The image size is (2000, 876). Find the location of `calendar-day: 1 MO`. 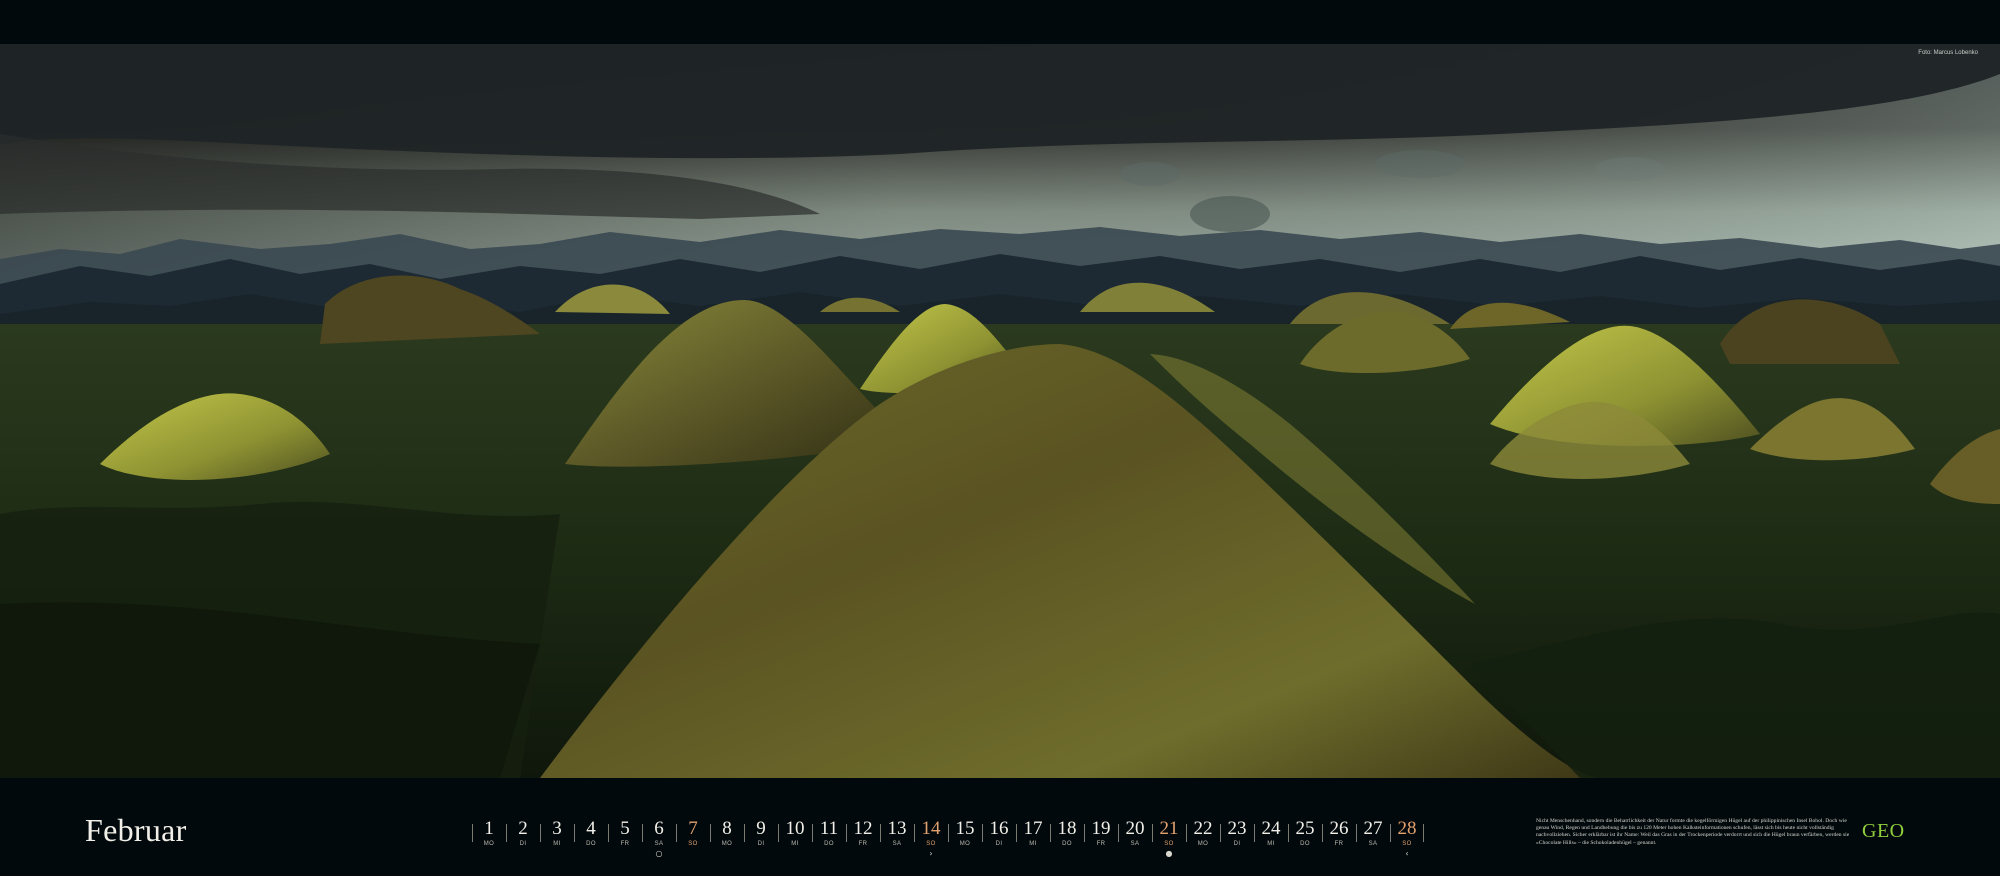

calendar-day: 1 MO is located at coordinates (489, 838).